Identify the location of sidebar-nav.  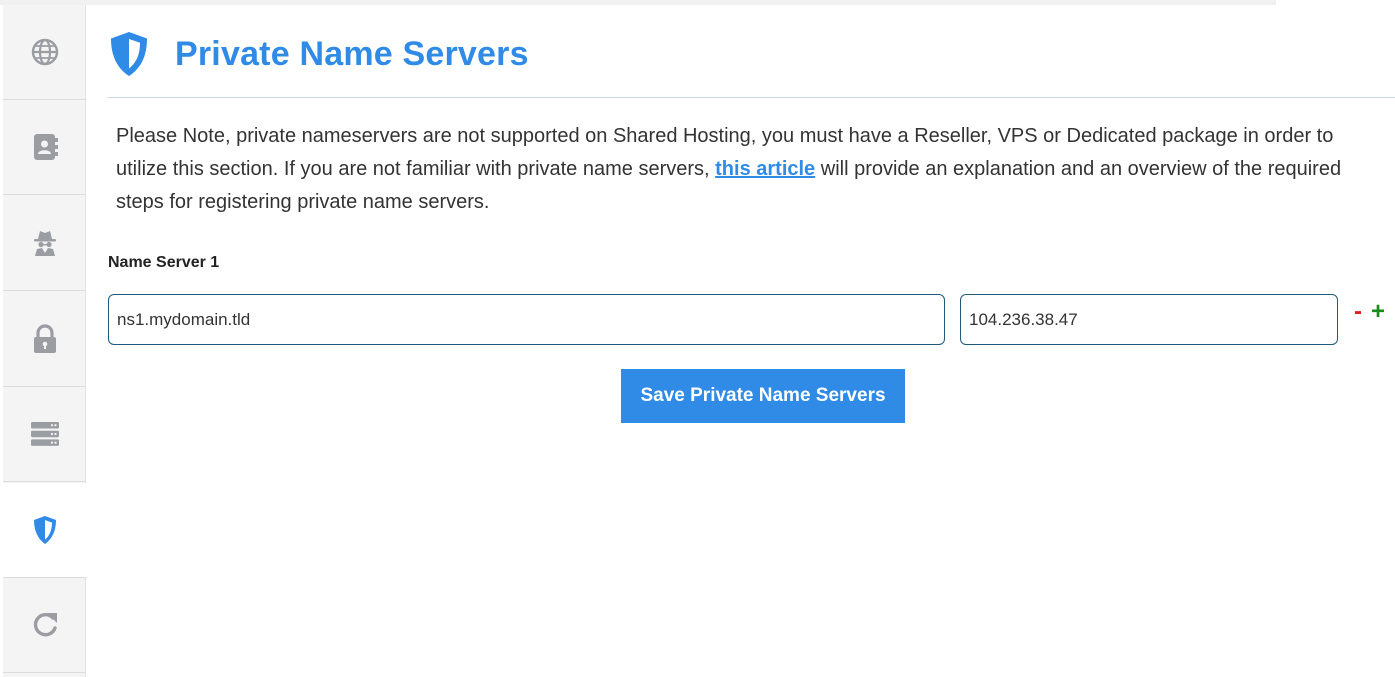
(45, 341).